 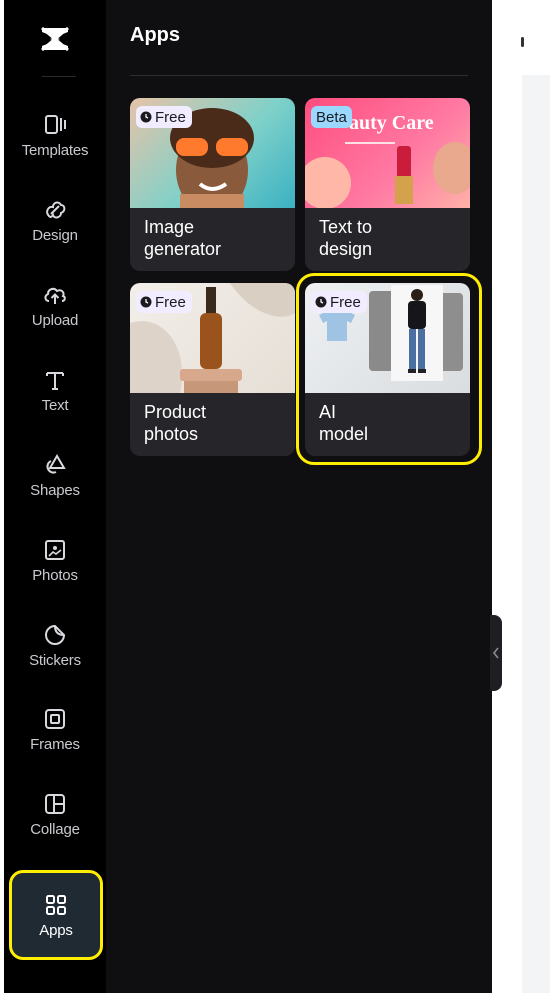 I want to click on upload-icon, so click(x=55, y=295).